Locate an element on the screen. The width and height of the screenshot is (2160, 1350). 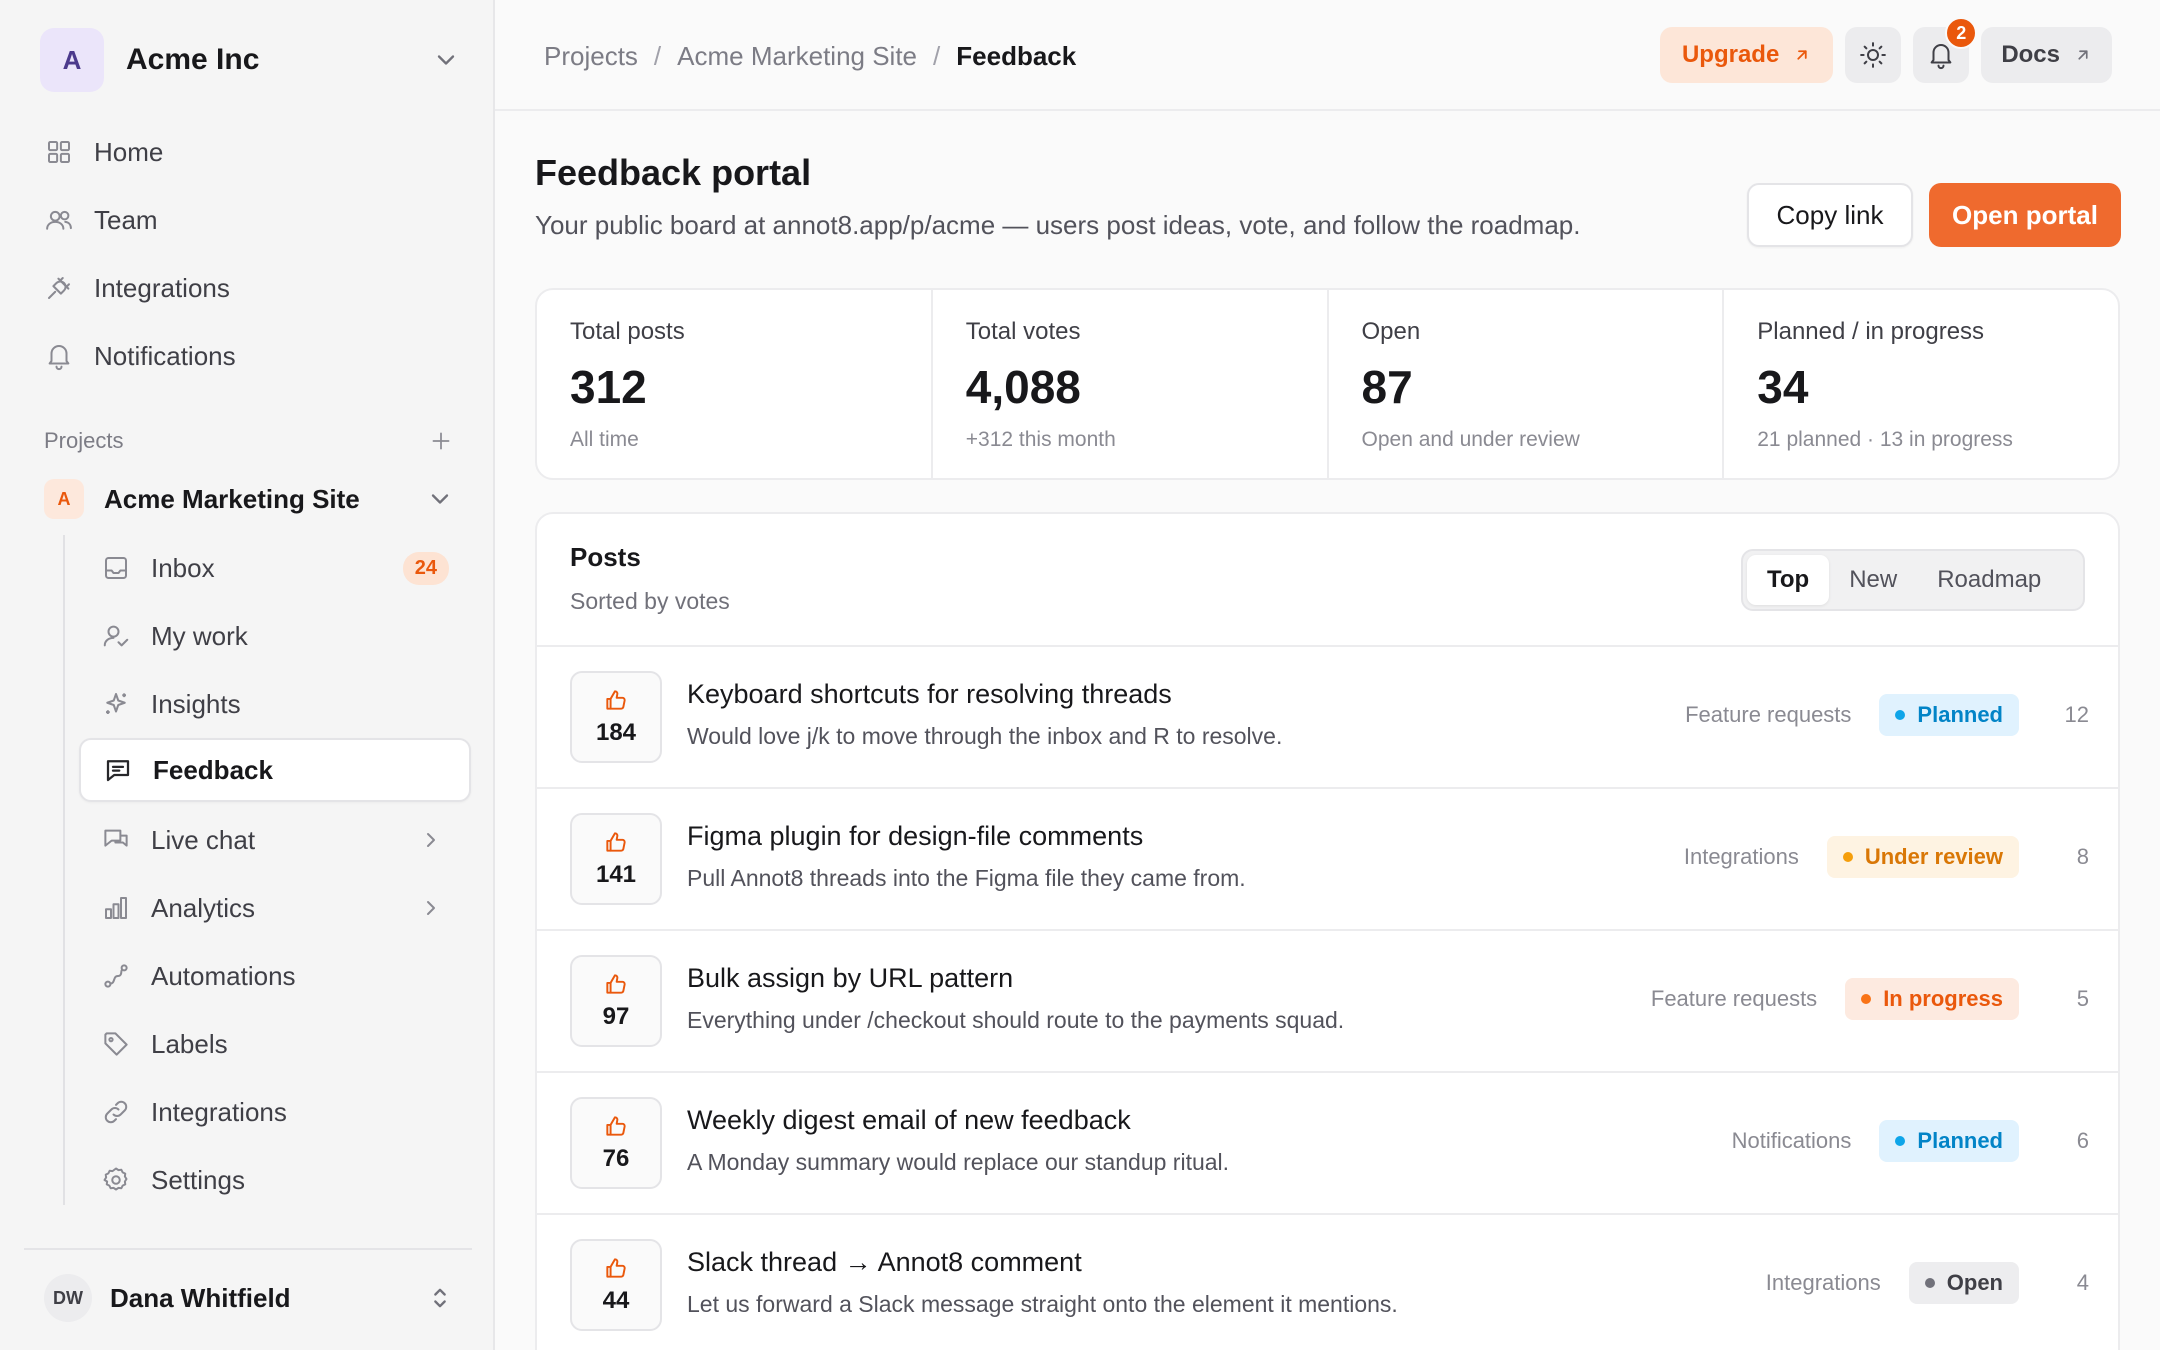
breadcrumb-projects: Projects is located at coordinates (591, 56).